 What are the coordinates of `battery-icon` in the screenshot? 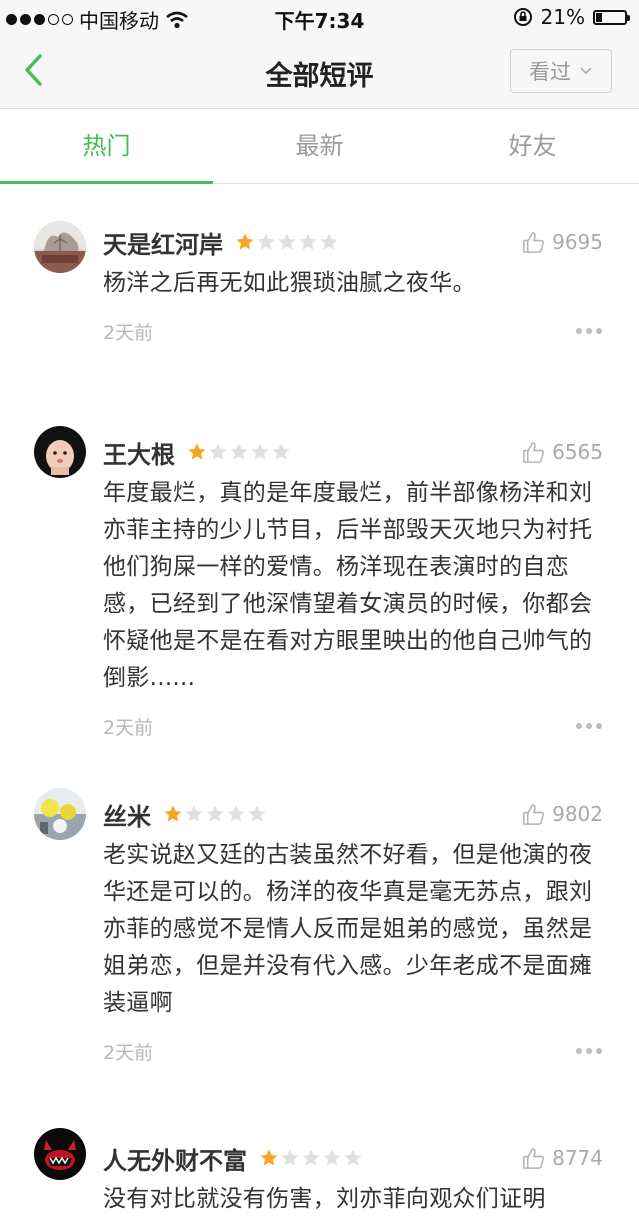 It's located at (611, 17).